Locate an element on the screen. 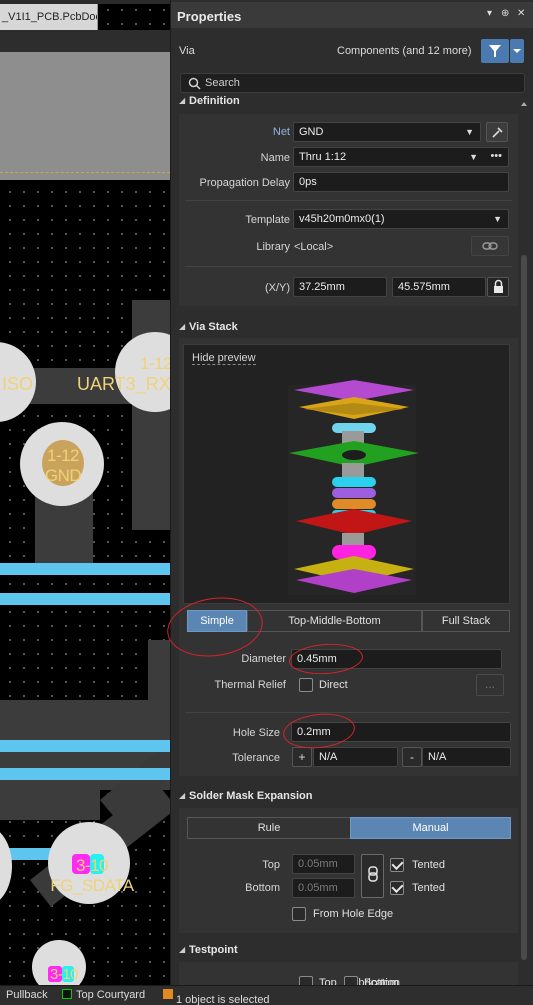 The width and height of the screenshot is (533, 1005). unlink-button is located at coordinates (490, 246).